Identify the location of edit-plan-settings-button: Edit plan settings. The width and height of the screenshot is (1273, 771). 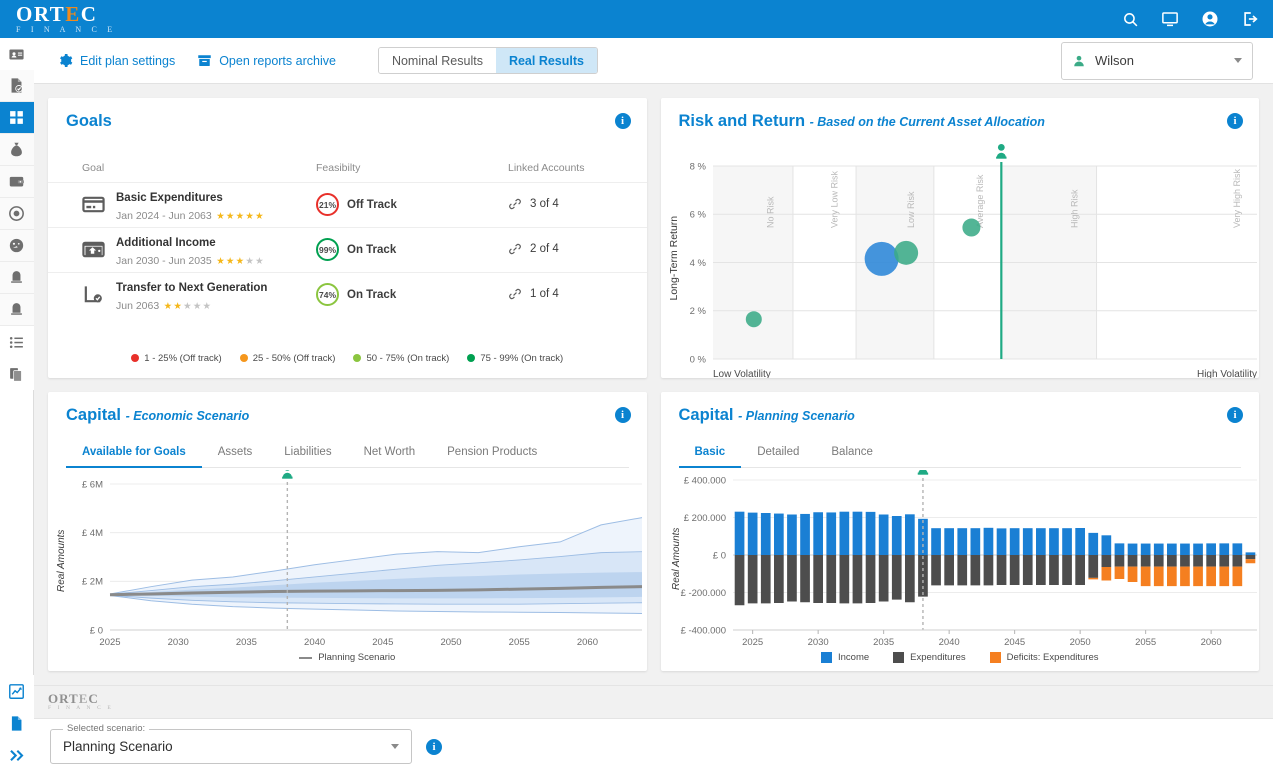
(116, 60).